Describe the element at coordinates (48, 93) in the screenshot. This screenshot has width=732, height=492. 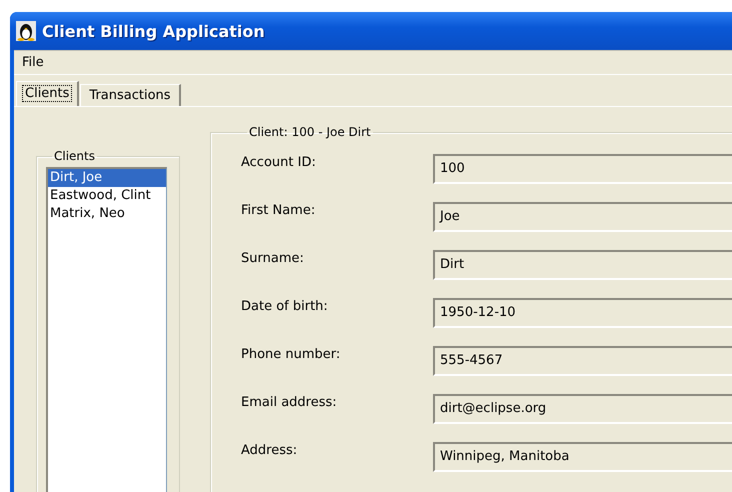
I see `tab: Clients` at that location.